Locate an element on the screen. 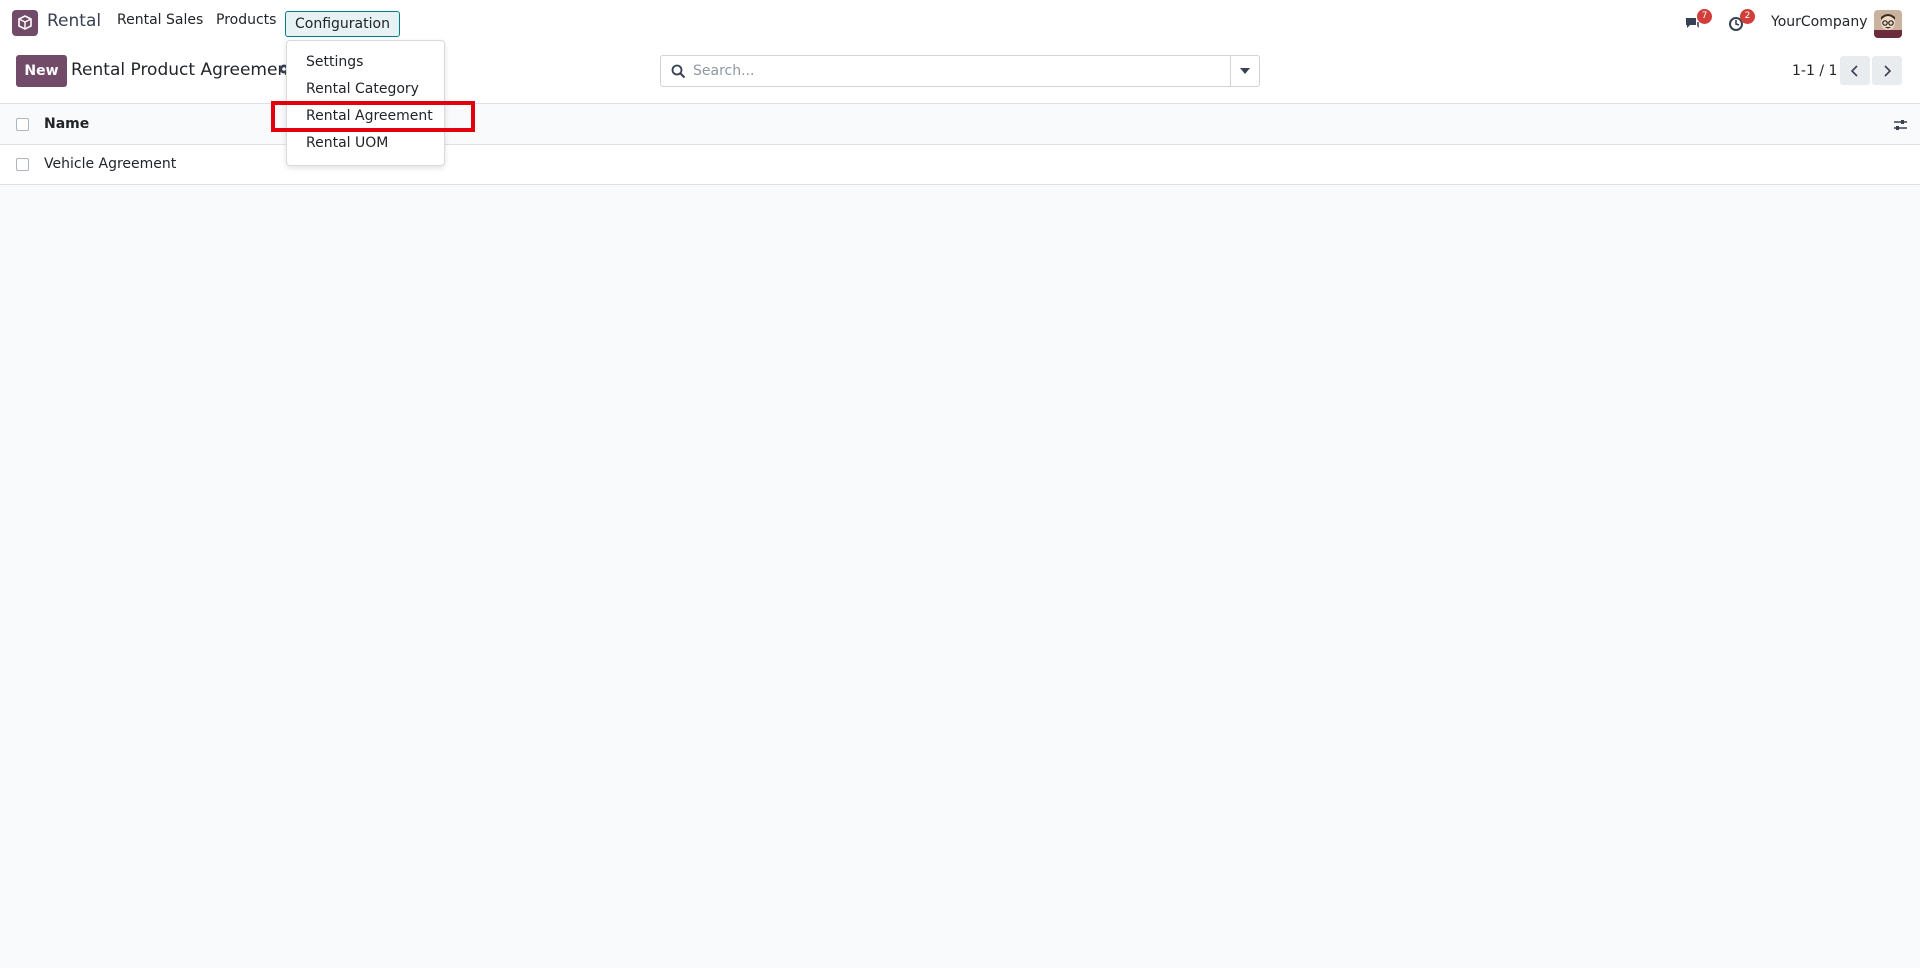  search-bar is located at coordinates (960, 71).